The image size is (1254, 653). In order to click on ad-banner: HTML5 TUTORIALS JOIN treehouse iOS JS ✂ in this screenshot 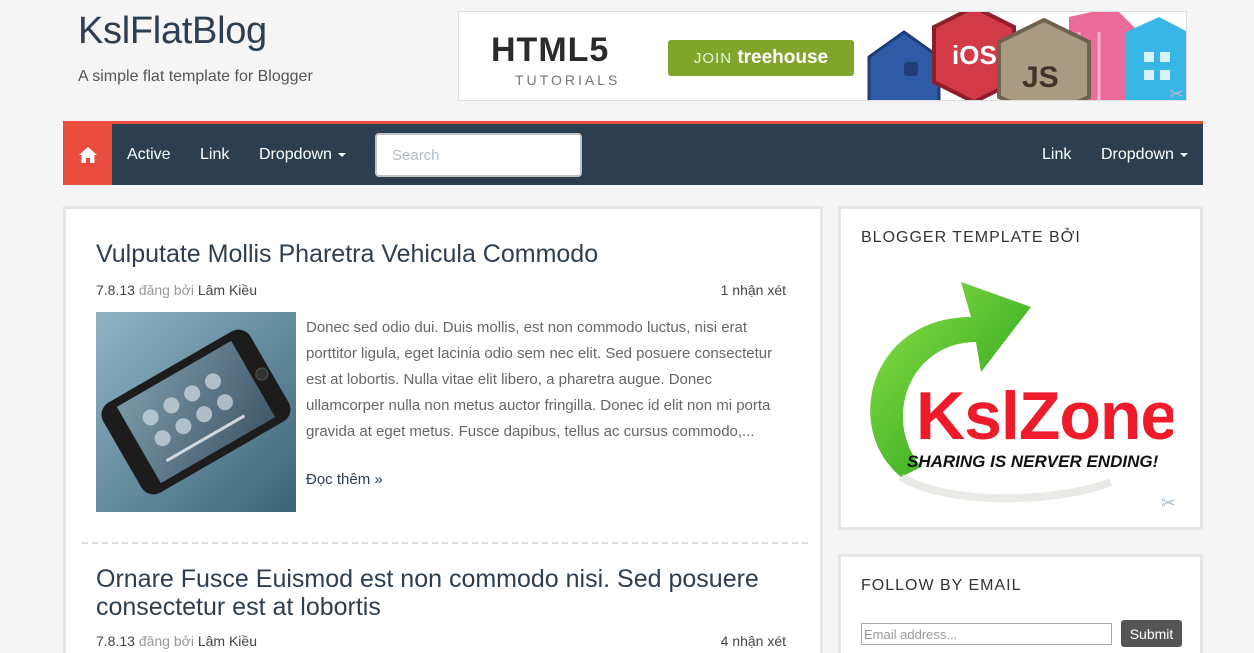, I will do `click(822, 56)`.